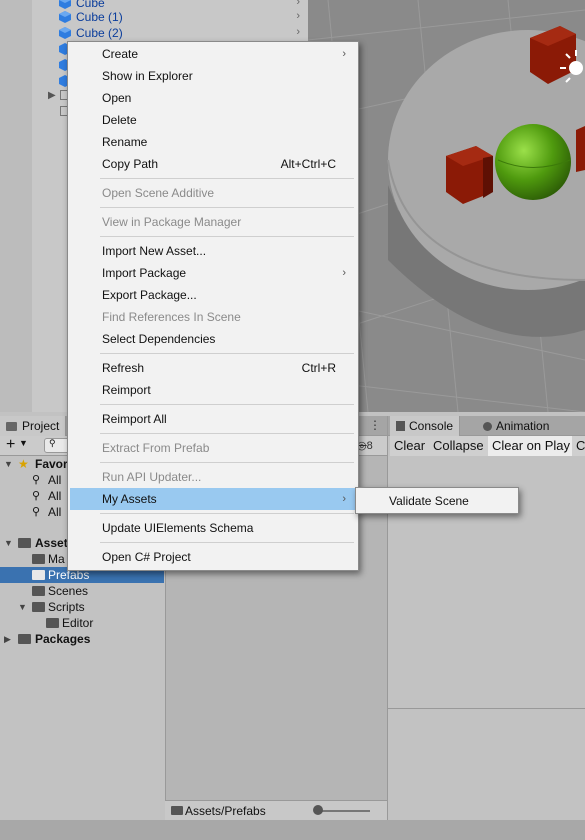  I want to click on menu-item-label: Open C# Project, so click(146, 557).